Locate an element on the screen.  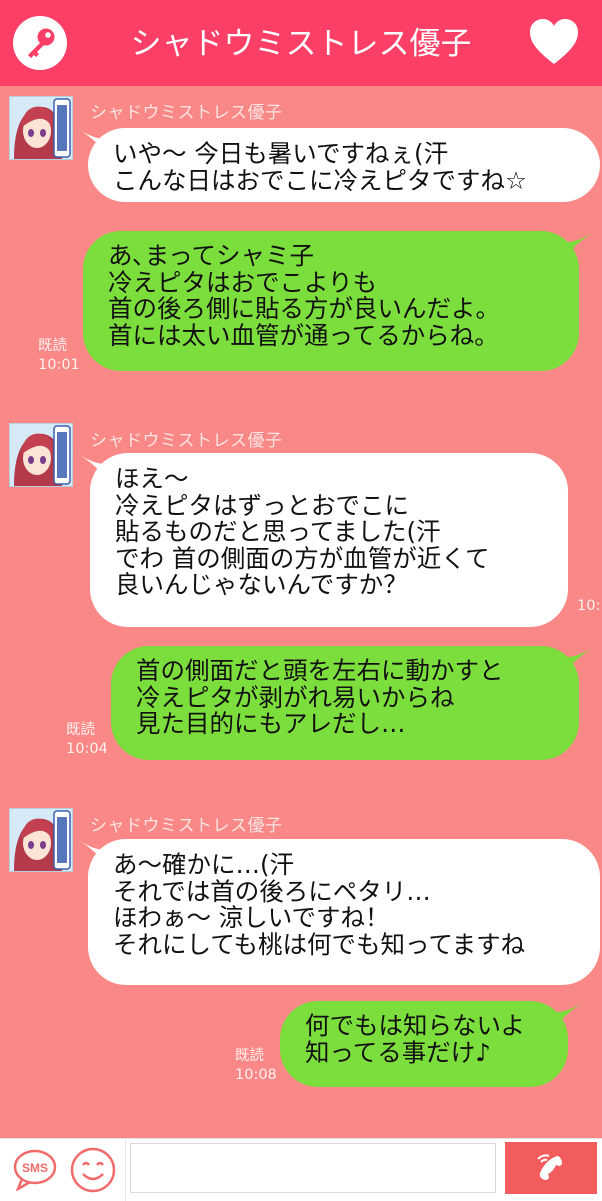
message-bubble-sent: 何でもは知らないよ 知ってる事だけ♪ is located at coordinates (424, 1044).